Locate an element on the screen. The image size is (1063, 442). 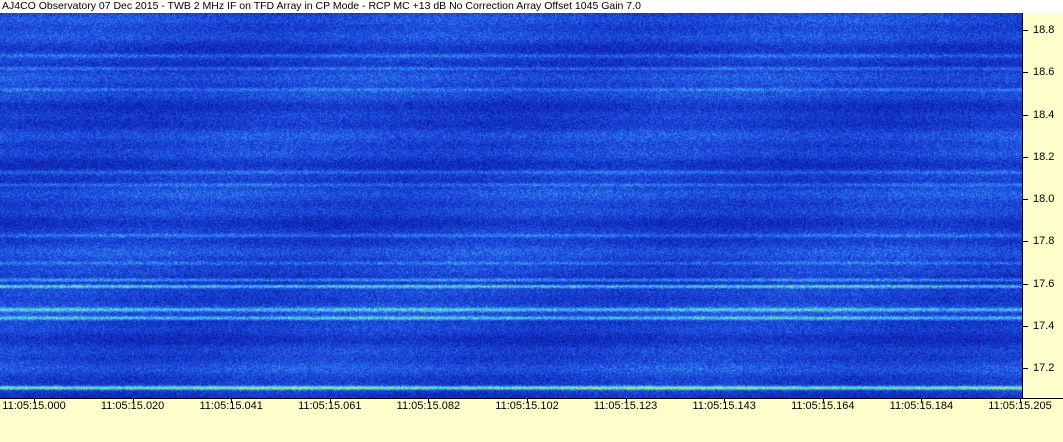
x-tick-label: 11:05:15.184 is located at coordinates (921, 406).